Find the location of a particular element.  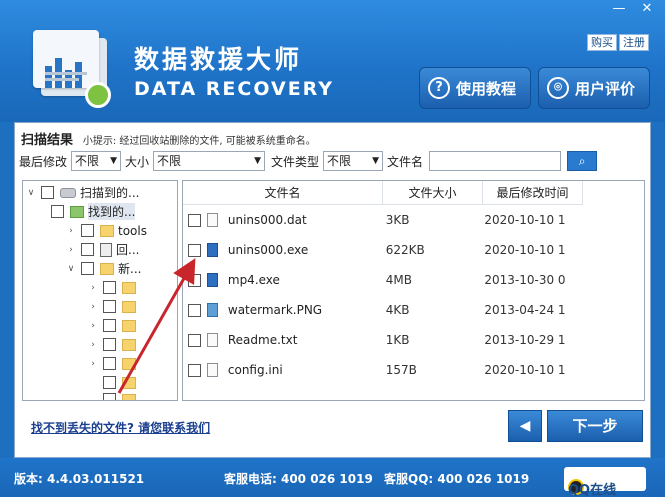

file-row: watermark.PNG 4KB 2013-04-24 1 is located at coordinates (383, 310).